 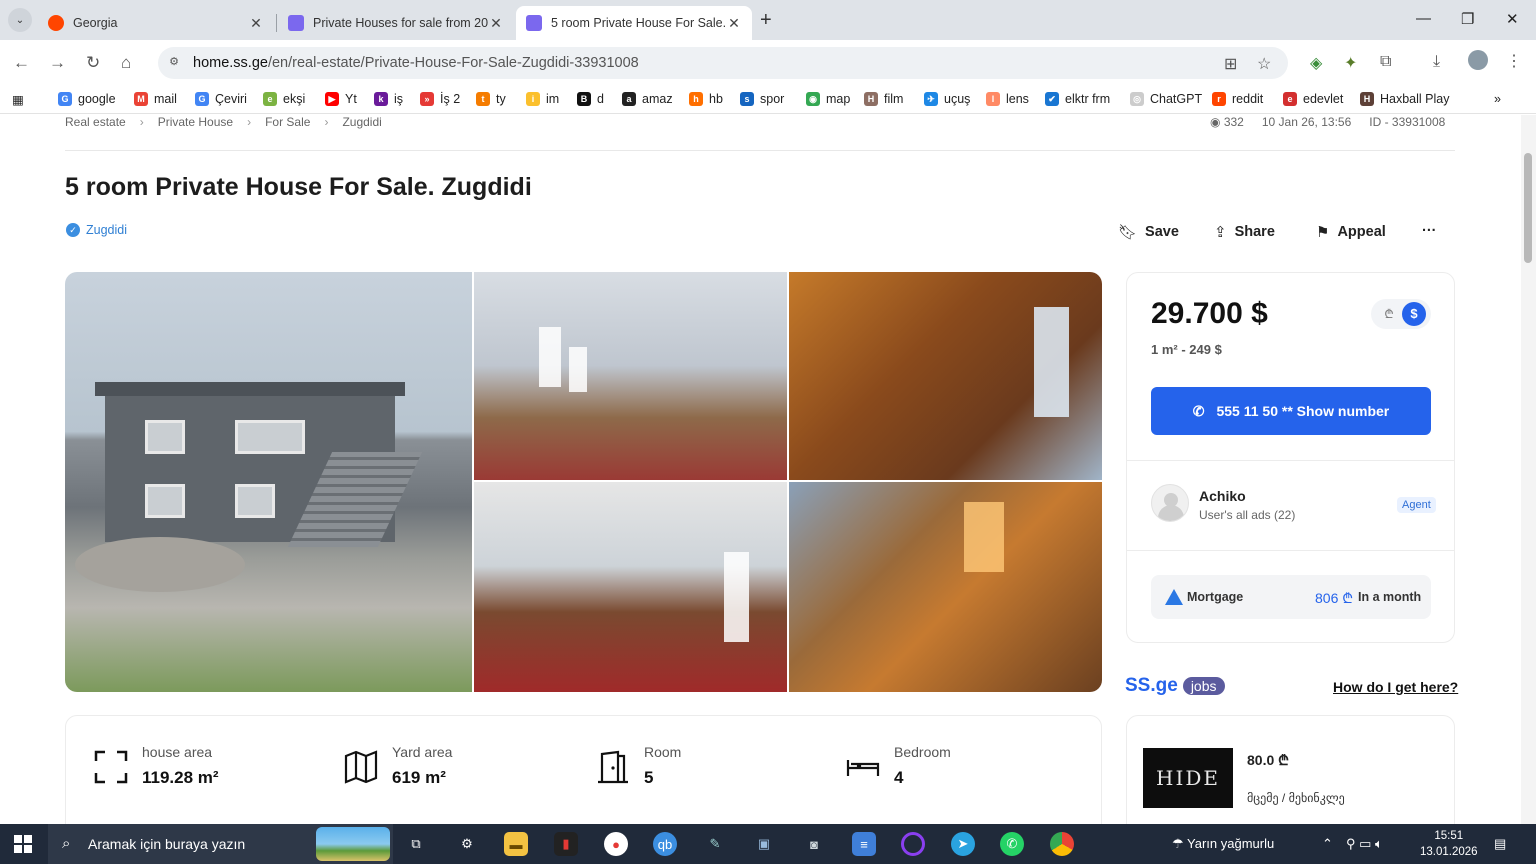 What do you see at coordinates (1007, 99) in the screenshot?
I see `bookmark-lens: l lens` at bounding box center [1007, 99].